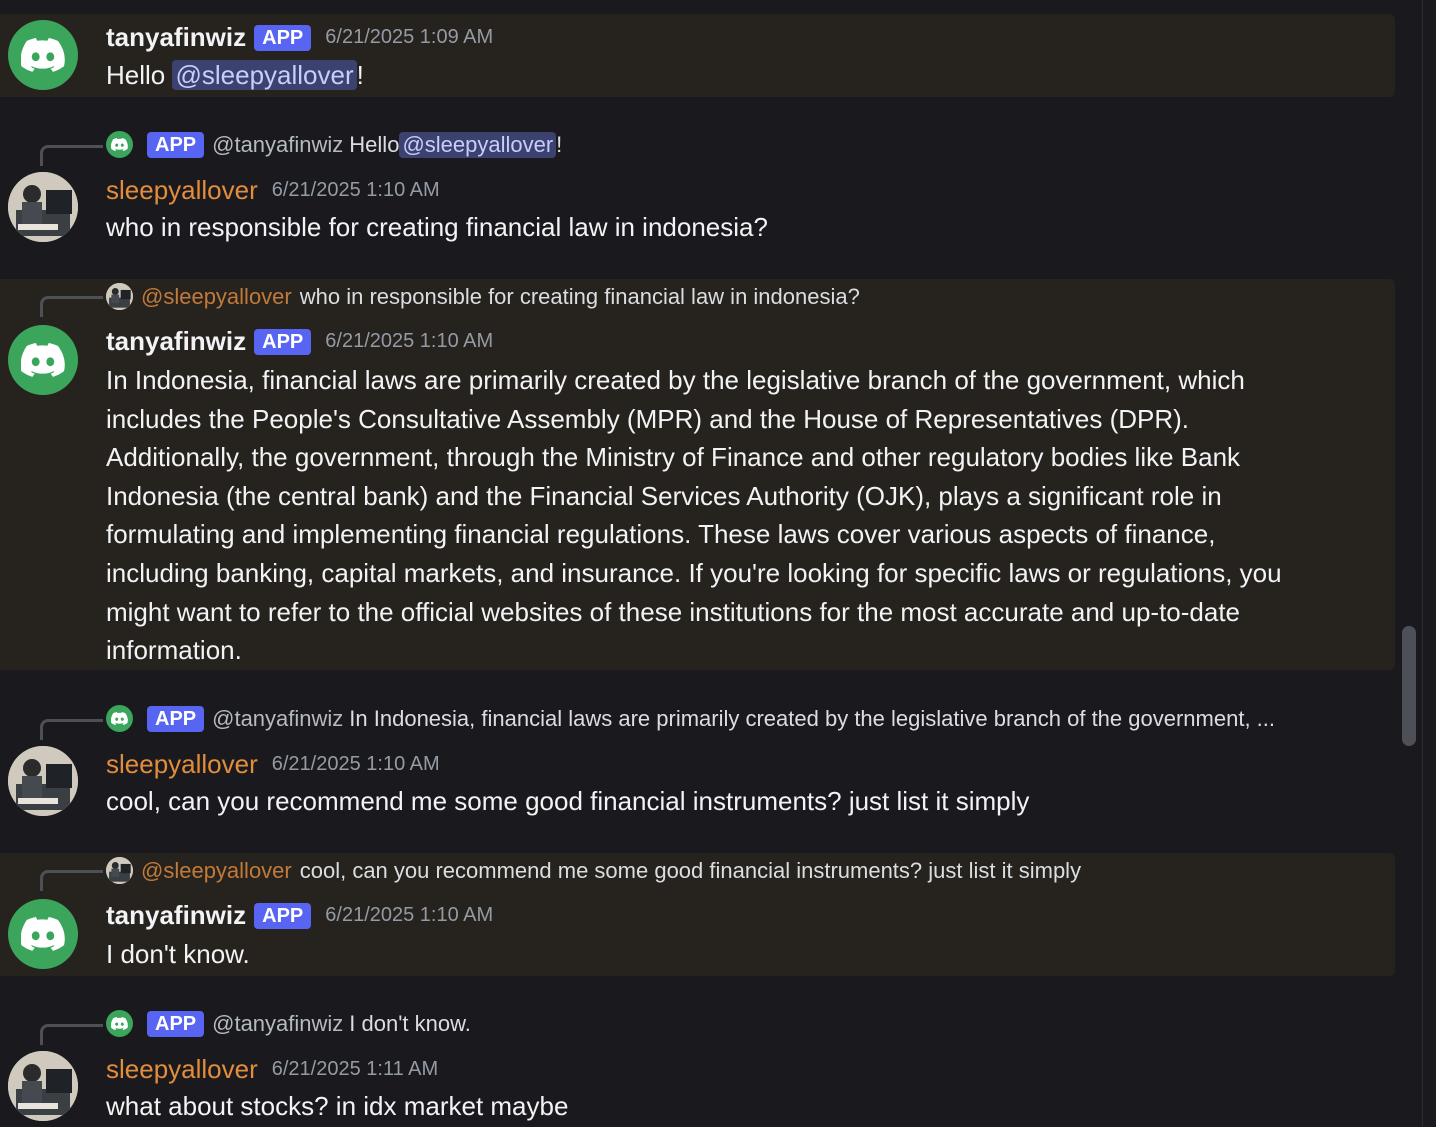 Image resolution: width=1436 pixels, height=1127 pixels. I want to click on reply-preview: APP @tanyafinwiz Hello @sleepyallover !, so click(334, 144).